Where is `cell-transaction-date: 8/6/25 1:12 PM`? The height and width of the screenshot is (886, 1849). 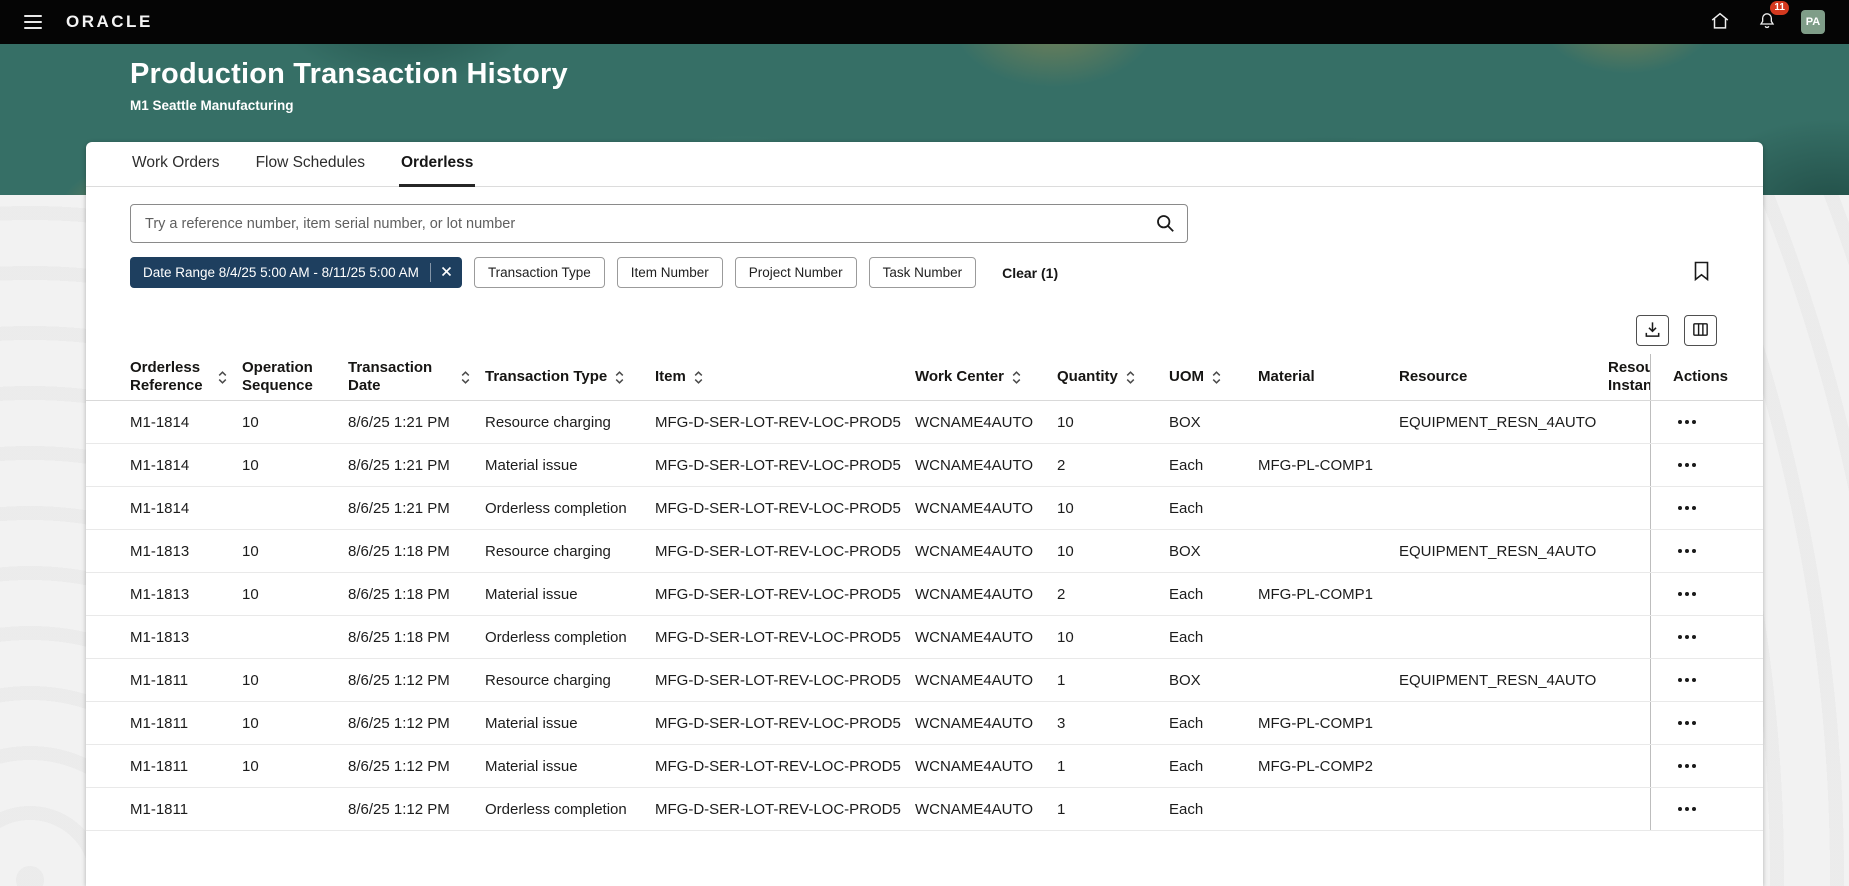
cell-transaction-date: 8/6/25 1:12 PM is located at coordinates (399, 680).